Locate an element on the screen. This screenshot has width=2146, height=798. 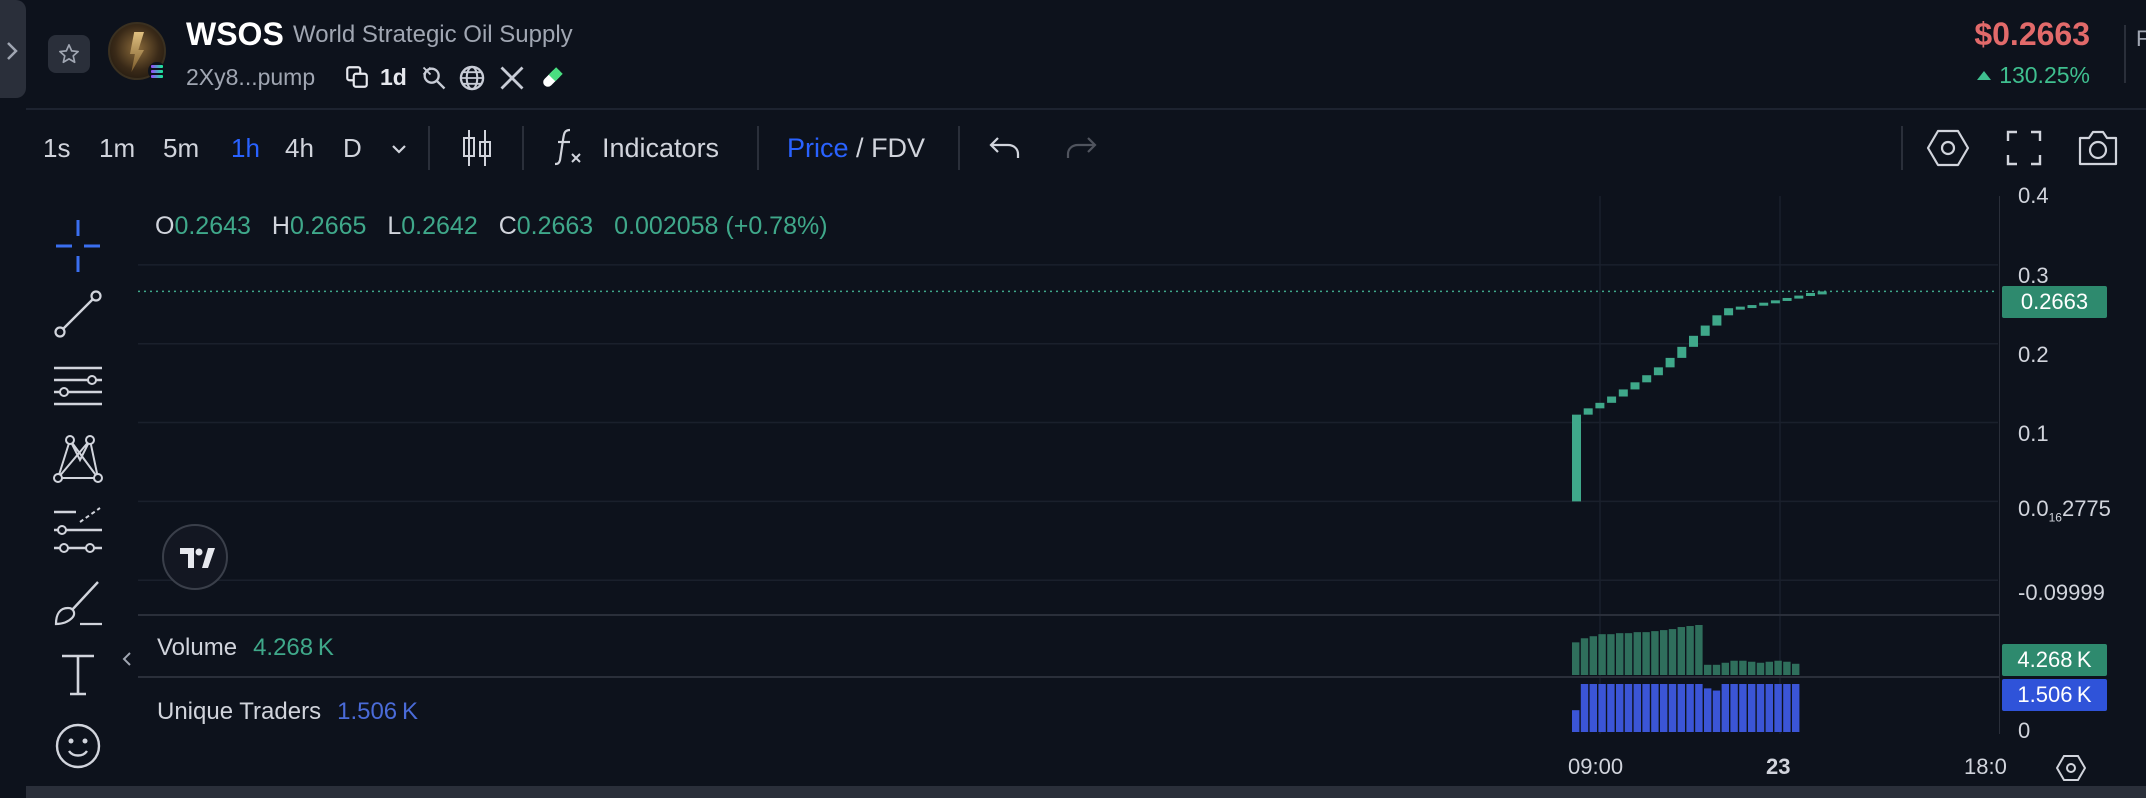
collapse-toolbar-chevron-icon is located at coordinates (127, 659).